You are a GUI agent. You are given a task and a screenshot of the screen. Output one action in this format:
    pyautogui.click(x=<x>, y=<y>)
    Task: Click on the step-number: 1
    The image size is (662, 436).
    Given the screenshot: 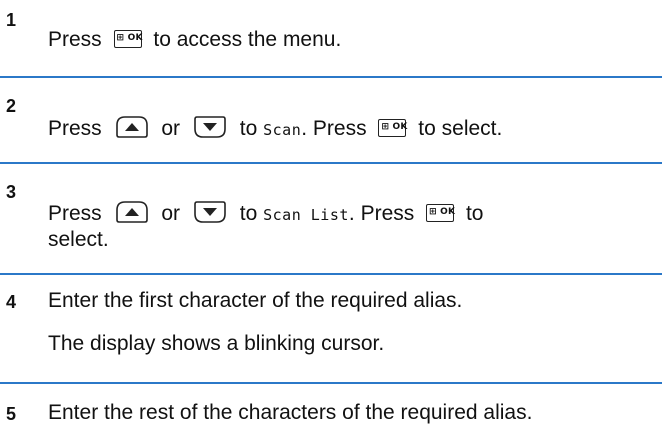 What is the action you would take?
    pyautogui.click(x=11, y=20)
    